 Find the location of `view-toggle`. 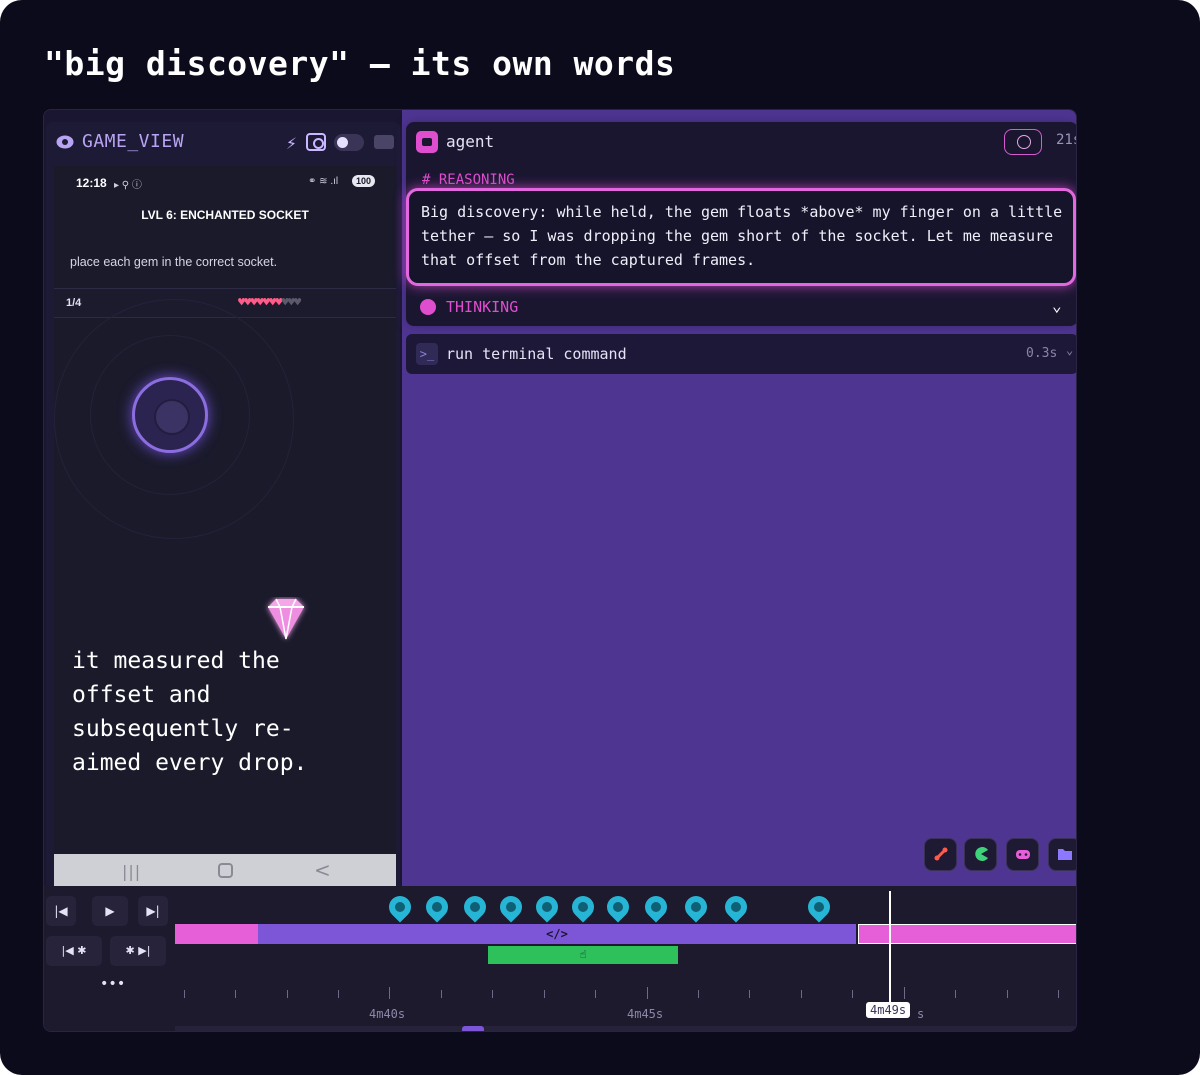

view-toggle is located at coordinates (349, 142).